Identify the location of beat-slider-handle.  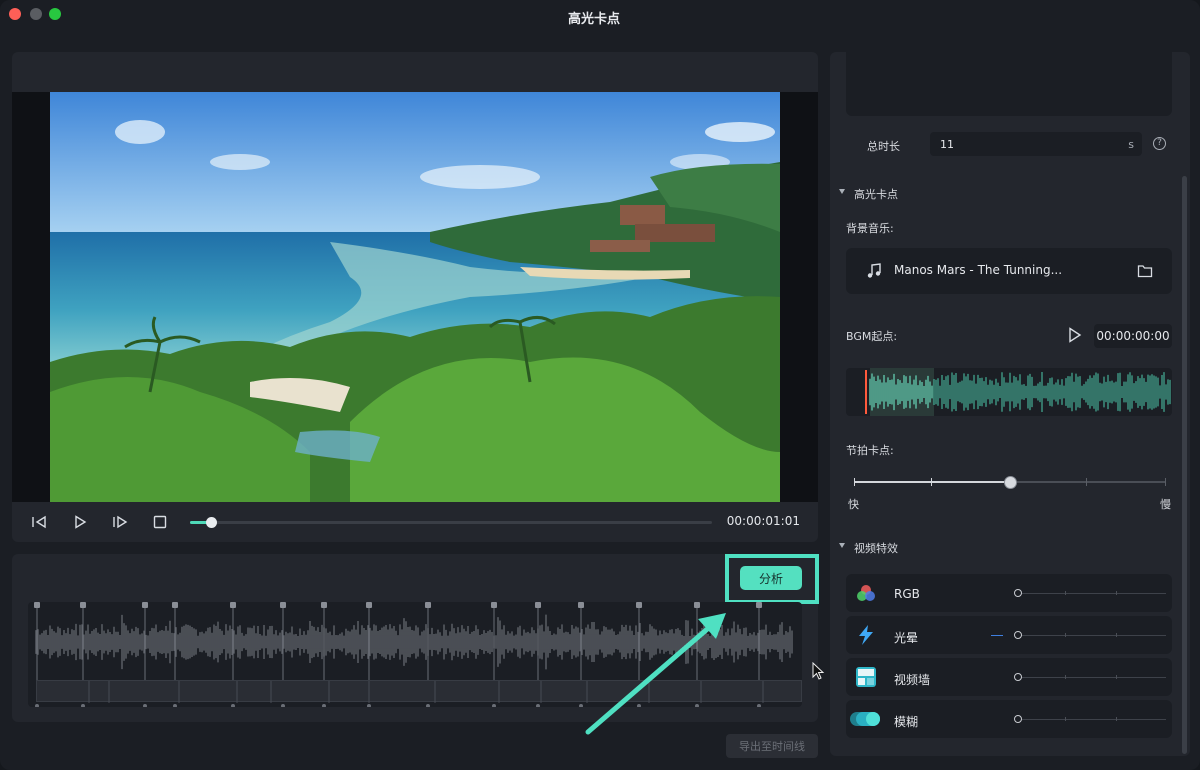
(1010, 482).